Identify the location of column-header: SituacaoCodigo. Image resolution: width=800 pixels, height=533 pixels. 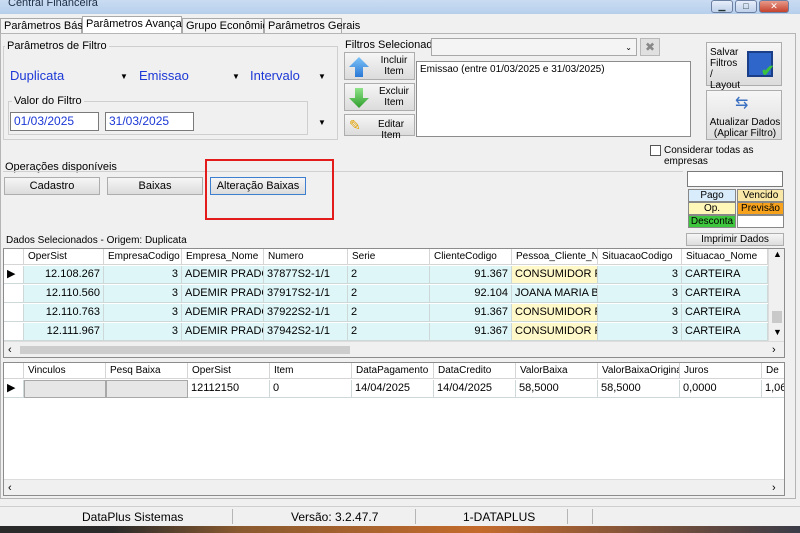
(640, 257).